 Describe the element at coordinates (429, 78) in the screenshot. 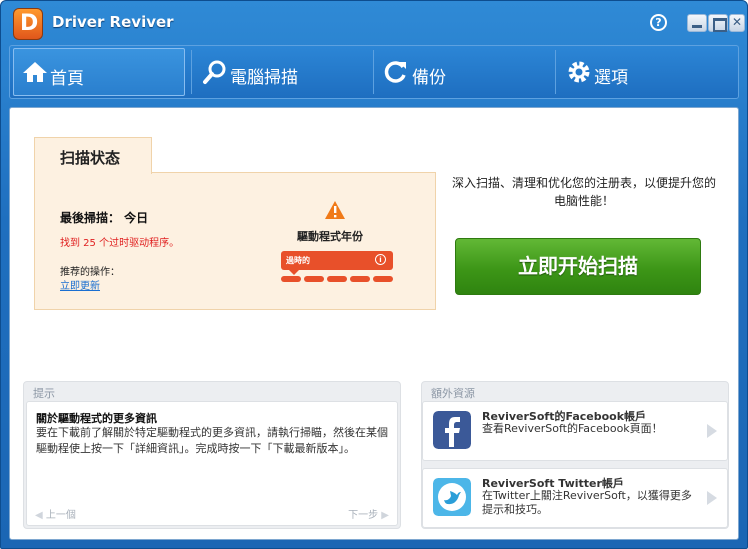

I see `tab-backup-label: 備份` at that location.